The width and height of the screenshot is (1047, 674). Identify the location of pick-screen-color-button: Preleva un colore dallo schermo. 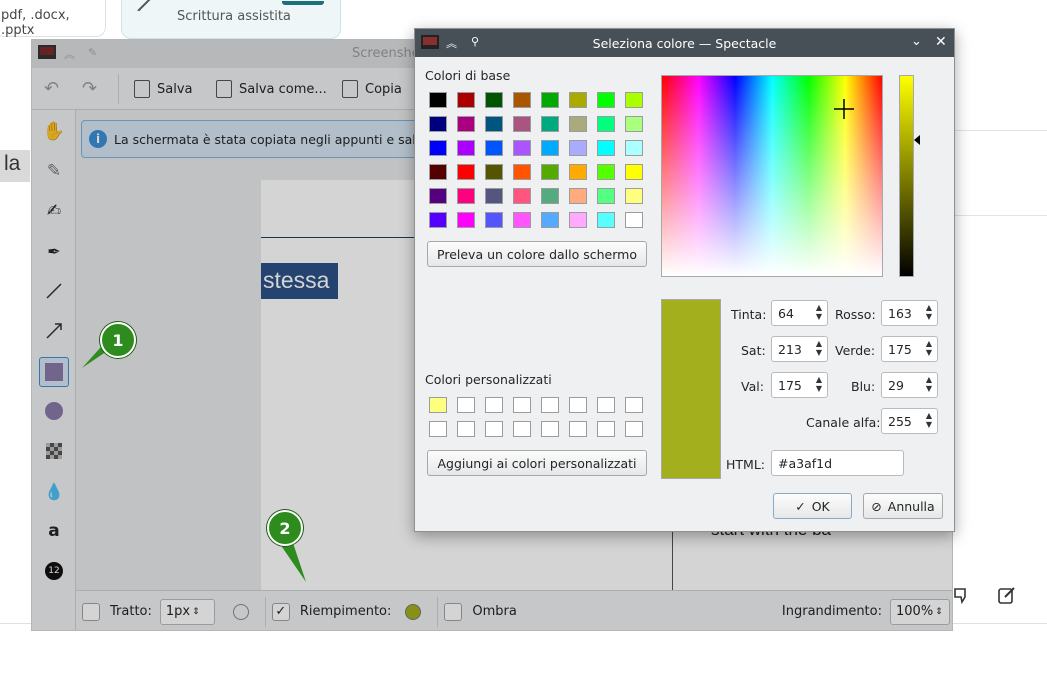
(537, 254).